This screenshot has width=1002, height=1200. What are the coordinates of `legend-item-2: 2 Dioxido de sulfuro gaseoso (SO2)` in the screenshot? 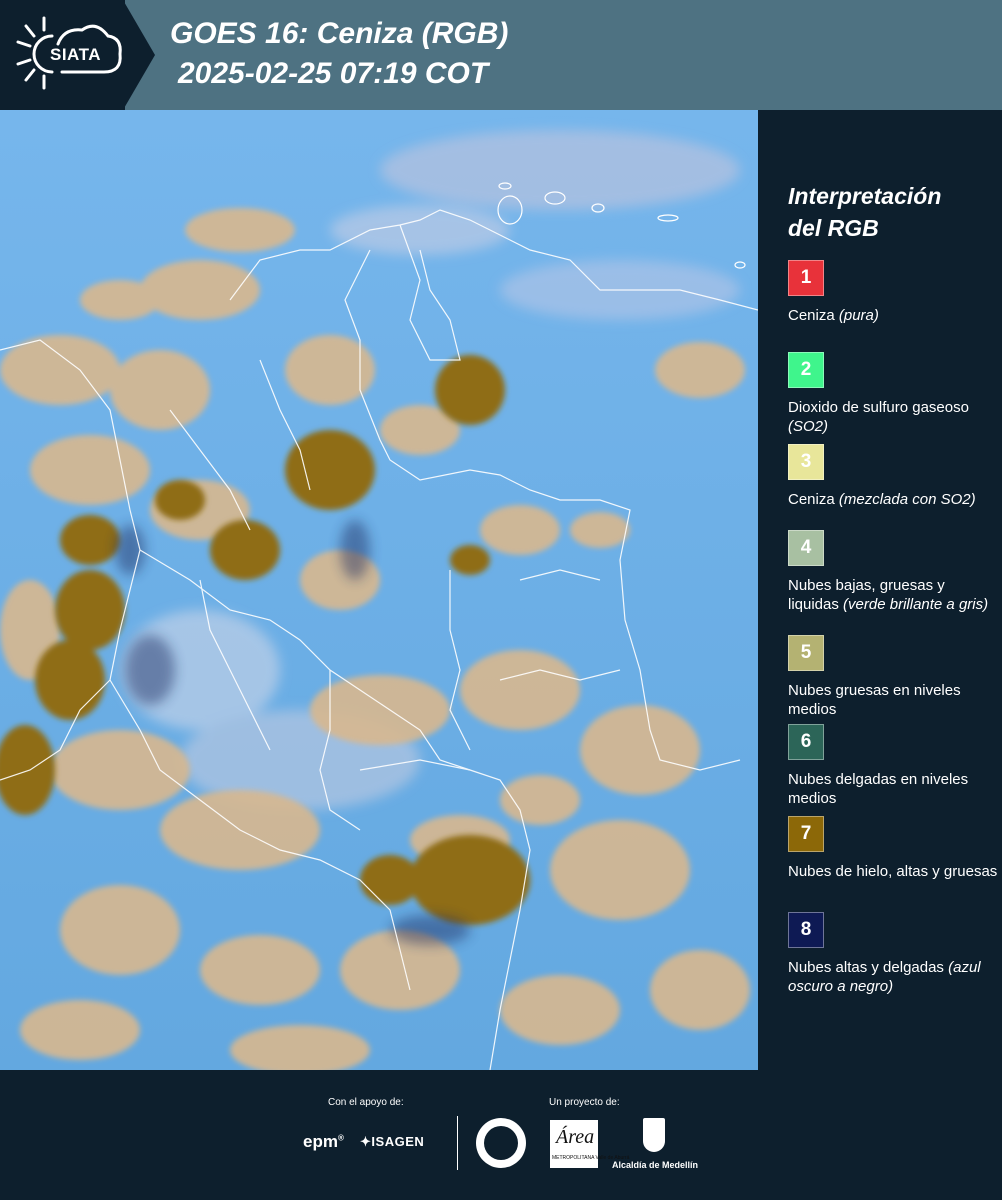 It's located at (893, 394).